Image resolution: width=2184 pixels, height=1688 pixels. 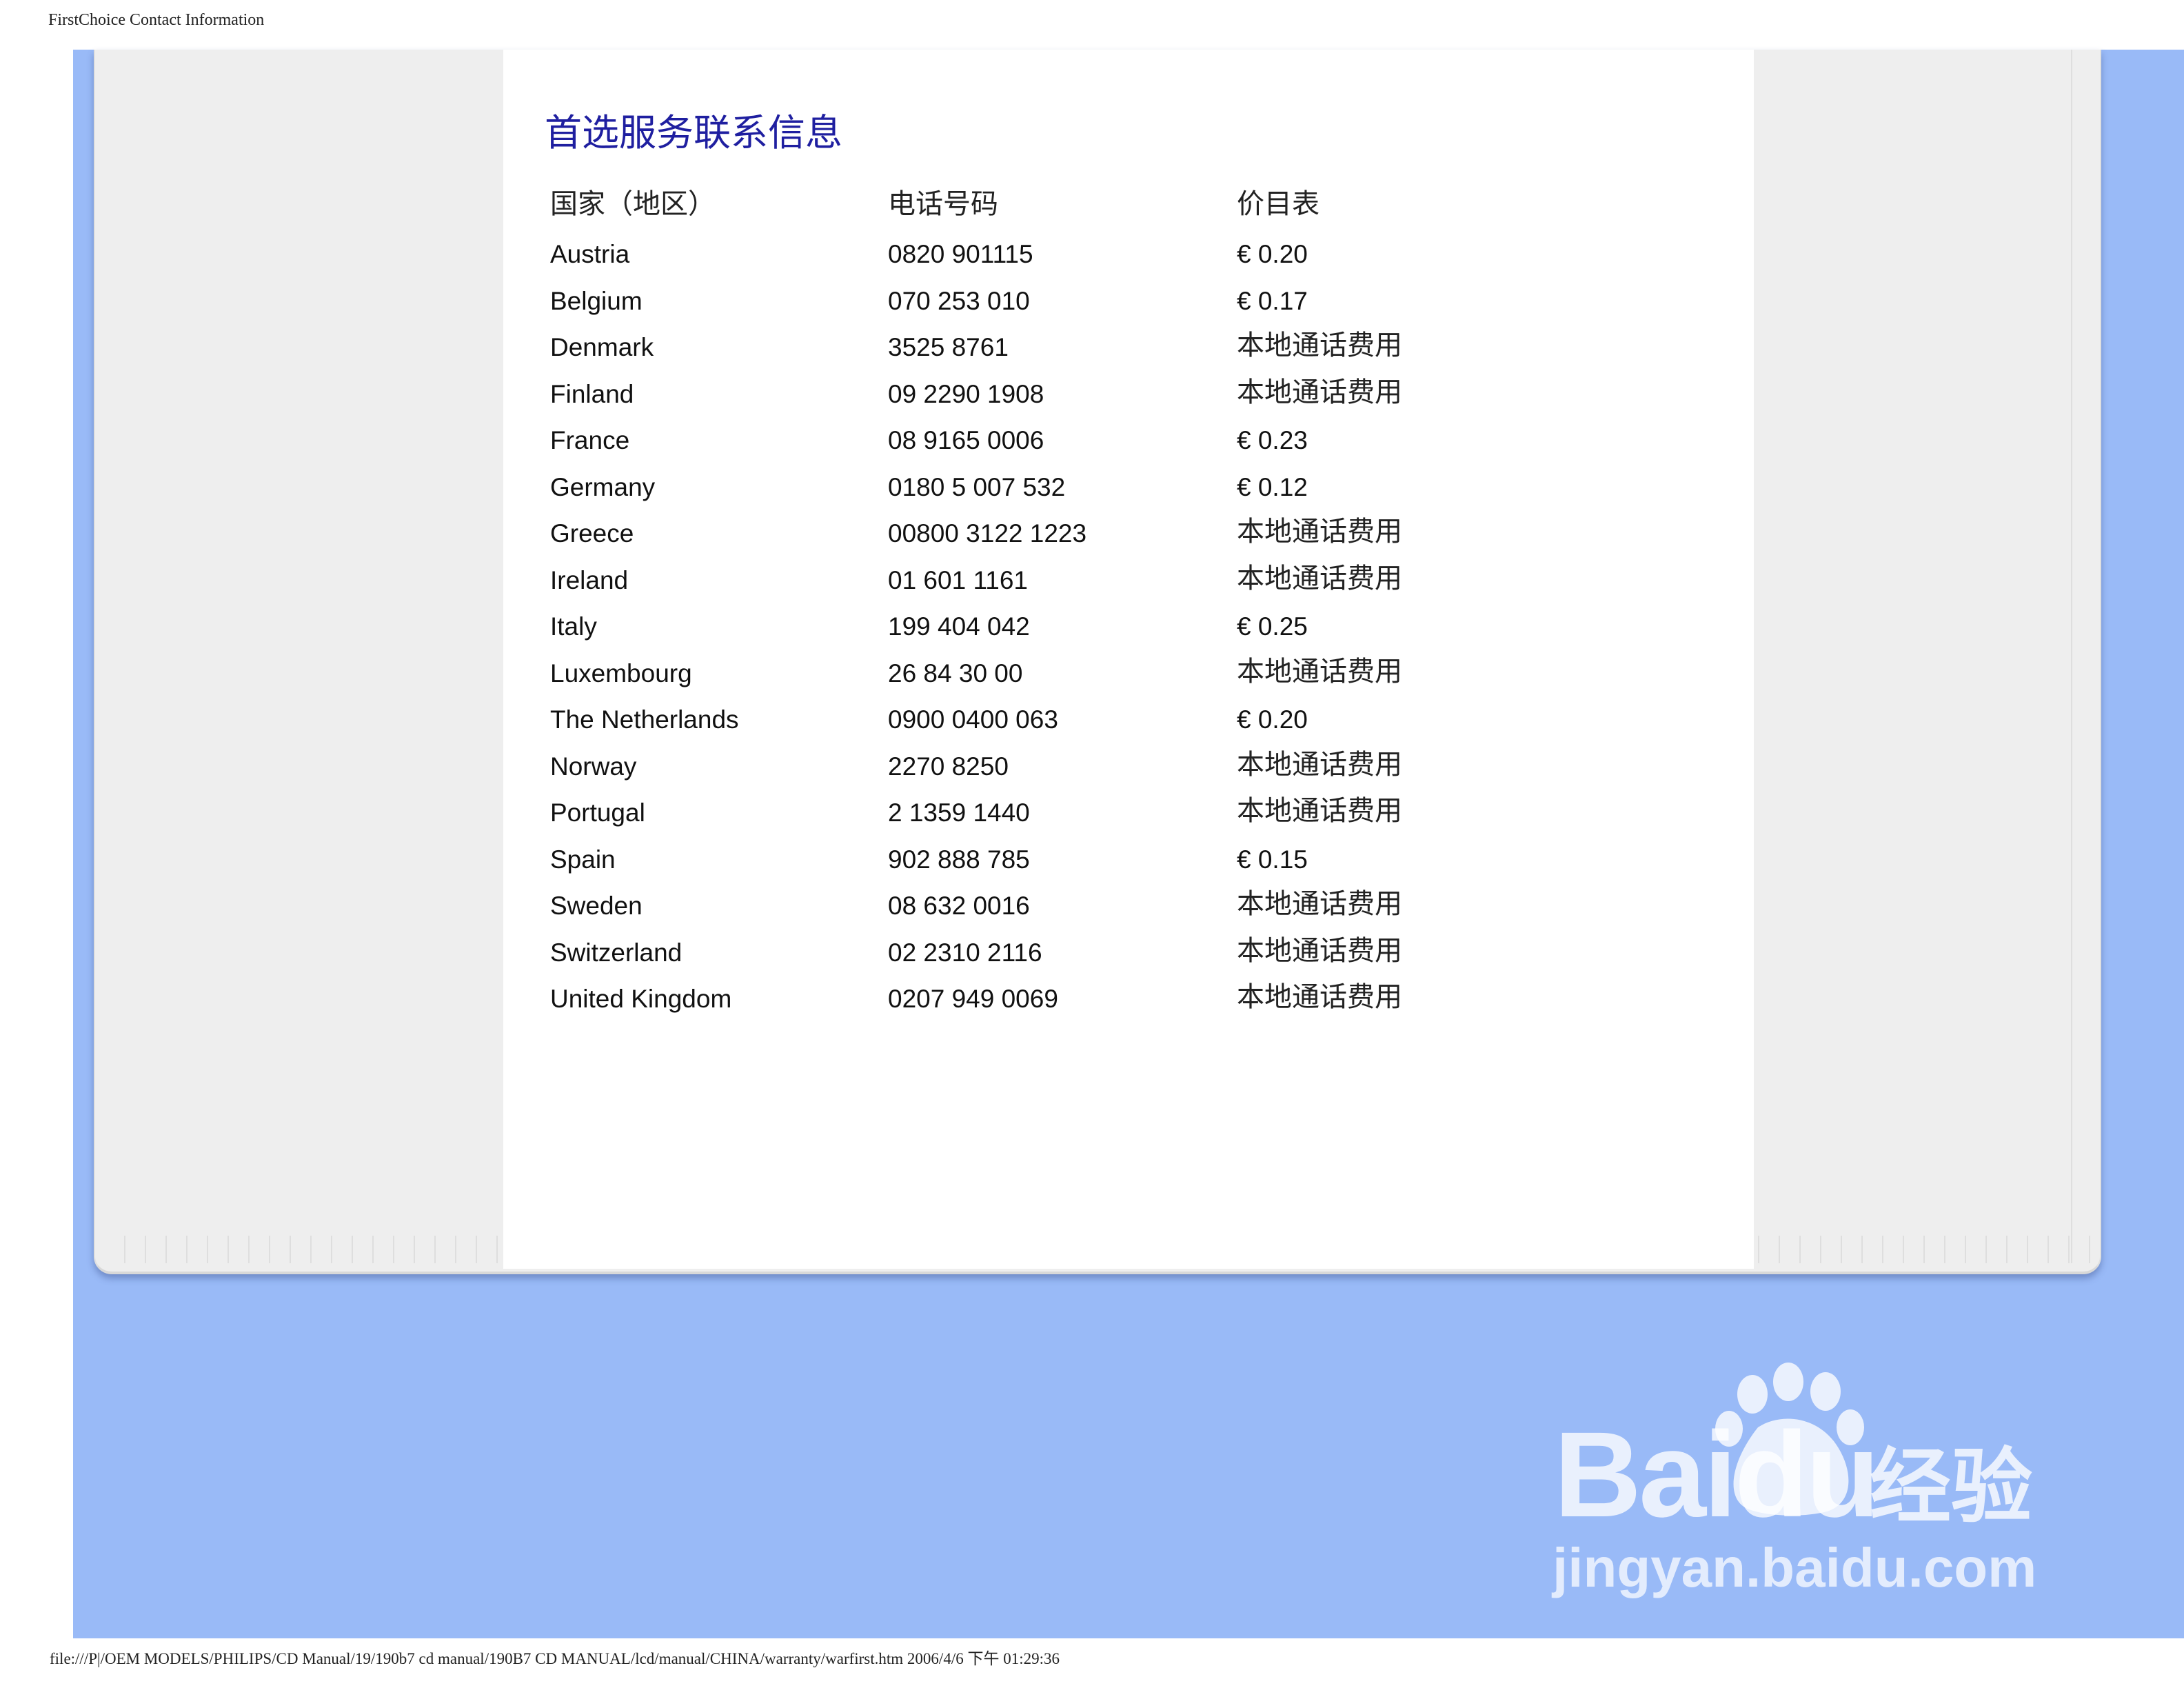 What do you see at coordinates (597, 812) in the screenshot?
I see `cell-country: Portugal` at bounding box center [597, 812].